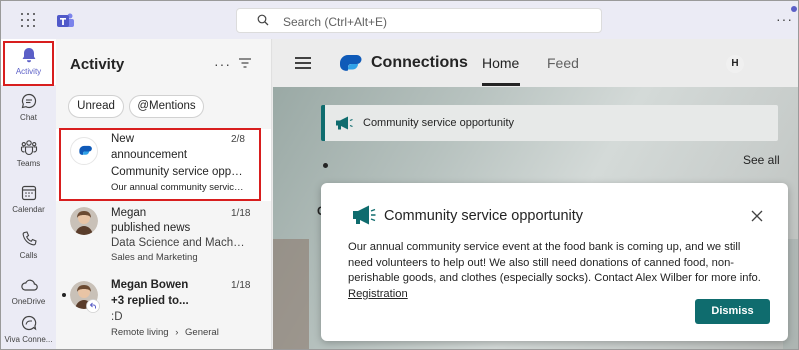 This screenshot has height=350, width=799. I want to click on search-icon, so click(263, 20).